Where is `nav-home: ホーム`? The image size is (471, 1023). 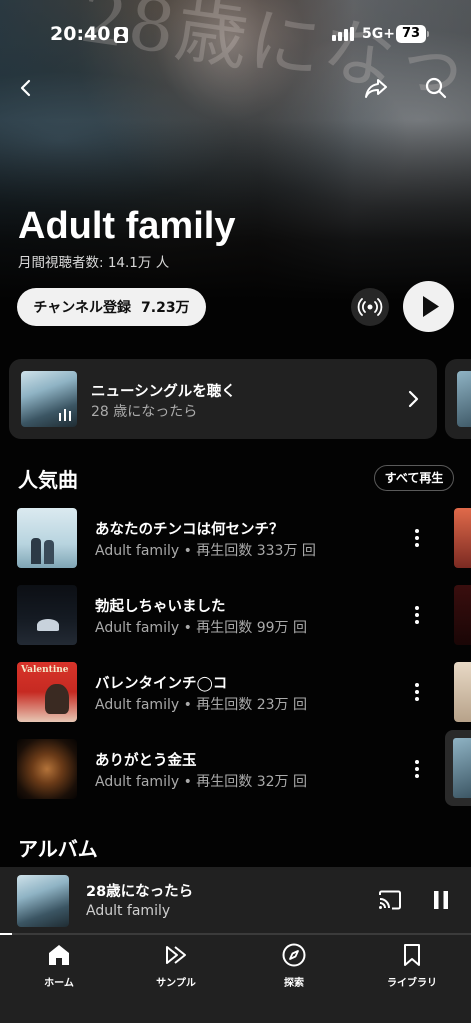
nav-home: ホーム is located at coordinates (59, 965).